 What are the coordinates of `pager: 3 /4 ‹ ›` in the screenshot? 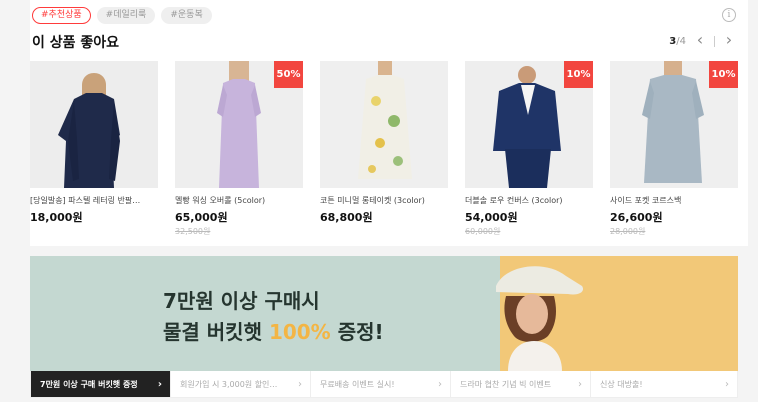 It's located at (702, 40).